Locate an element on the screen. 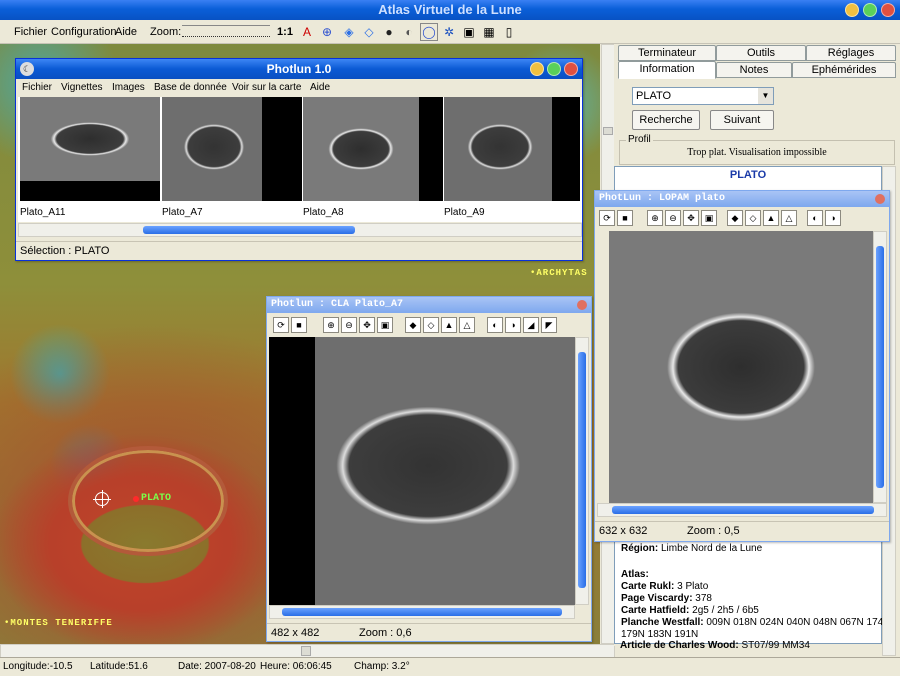 Image resolution: width=900 pixels, height=676 pixels. lopam-toolbar: ⟳ ■ ⊕ ⊖ ✥ ▣ ◆ ◇ ▲ △ ◐ ◑ is located at coordinates (742, 218).